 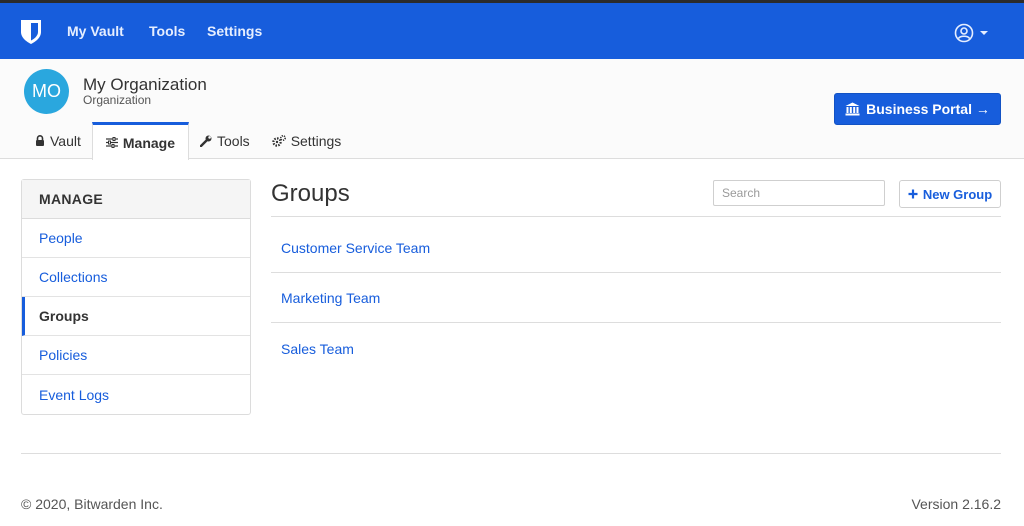 What do you see at coordinates (136, 277) in the screenshot?
I see `sidebar-item-collections: Collections` at bounding box center [136, 277].